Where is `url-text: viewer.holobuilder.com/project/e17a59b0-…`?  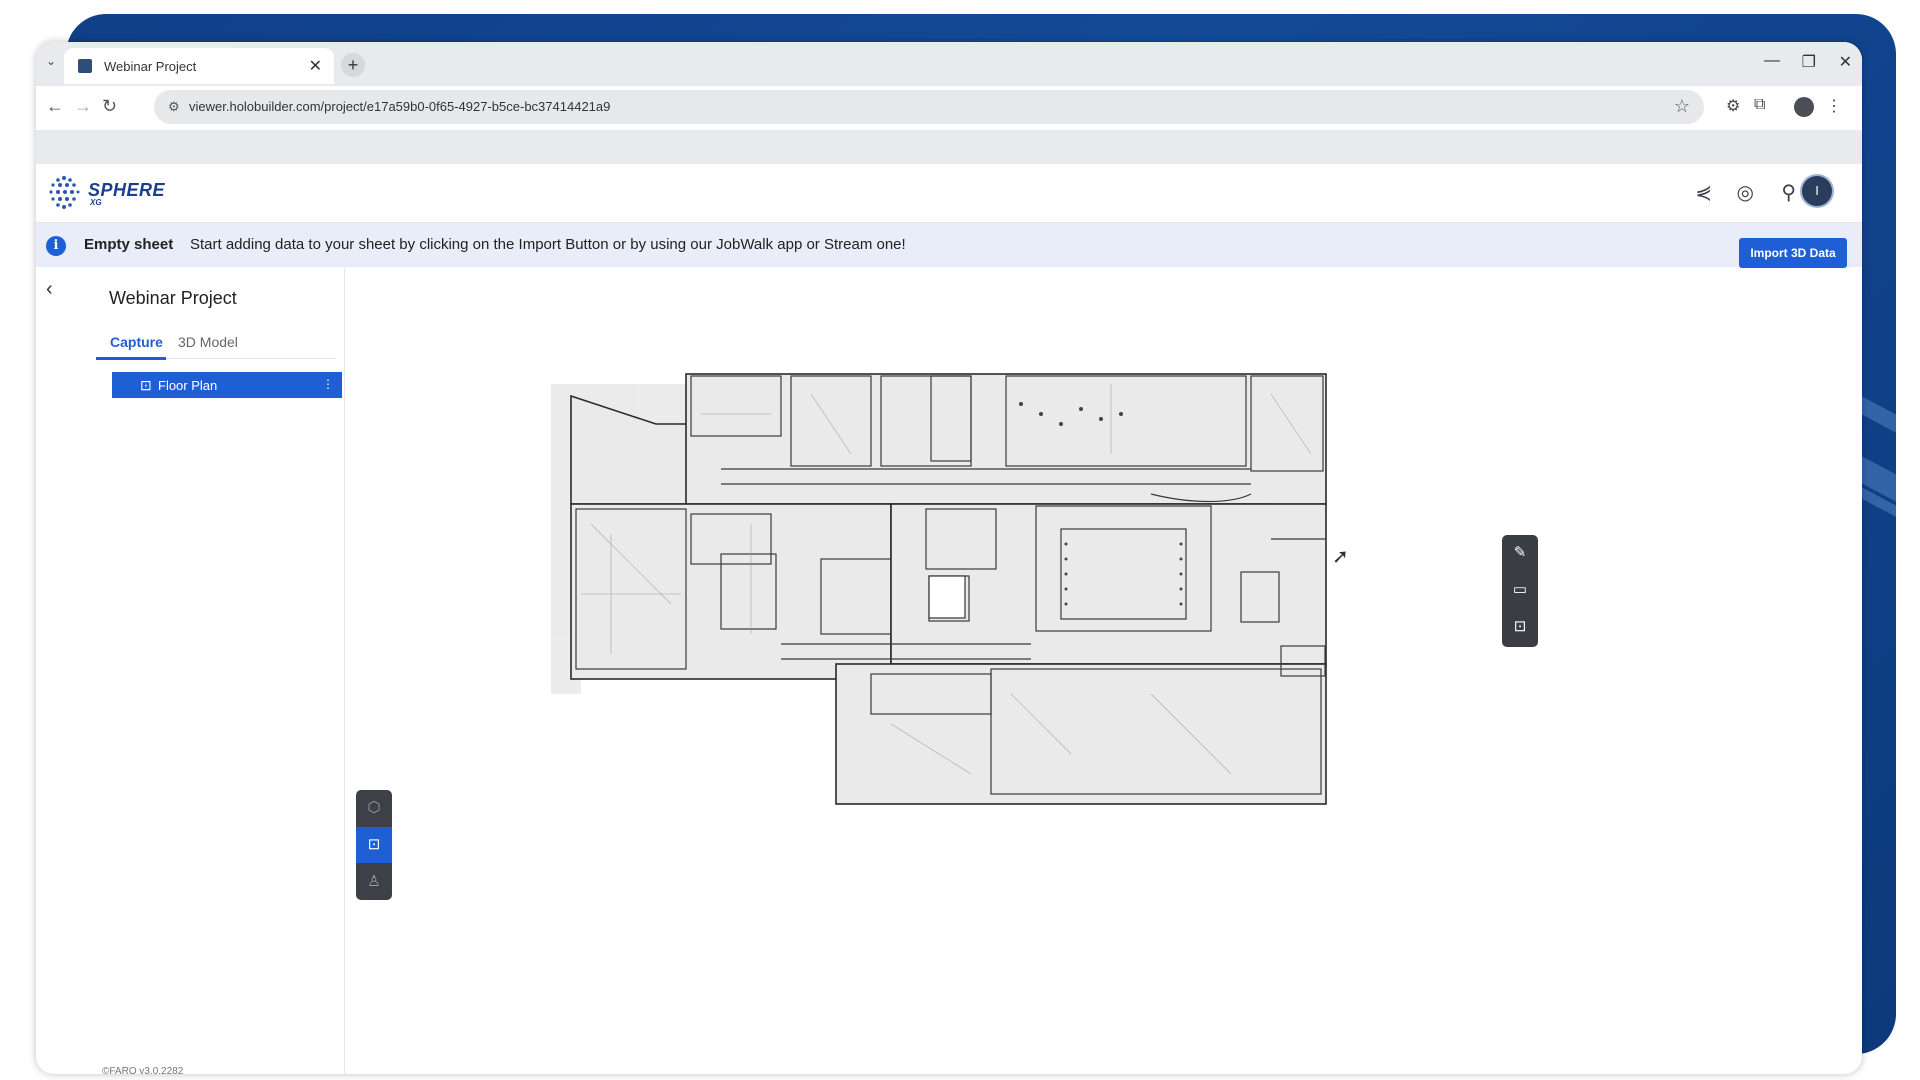
url-text: viewer.holobuilder.com/project/e17a59b0-… is located at coordinates (400, 106).